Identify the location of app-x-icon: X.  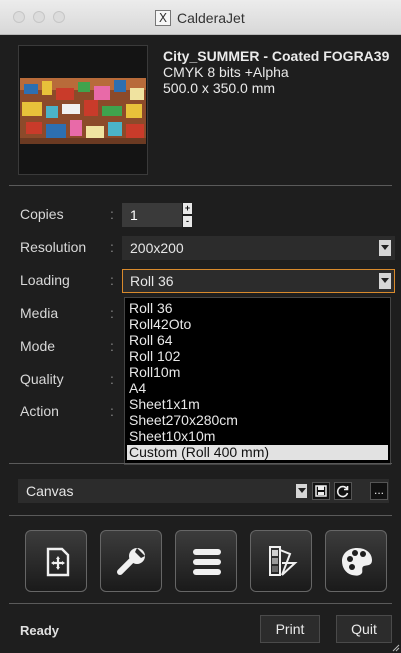
(163, 18).